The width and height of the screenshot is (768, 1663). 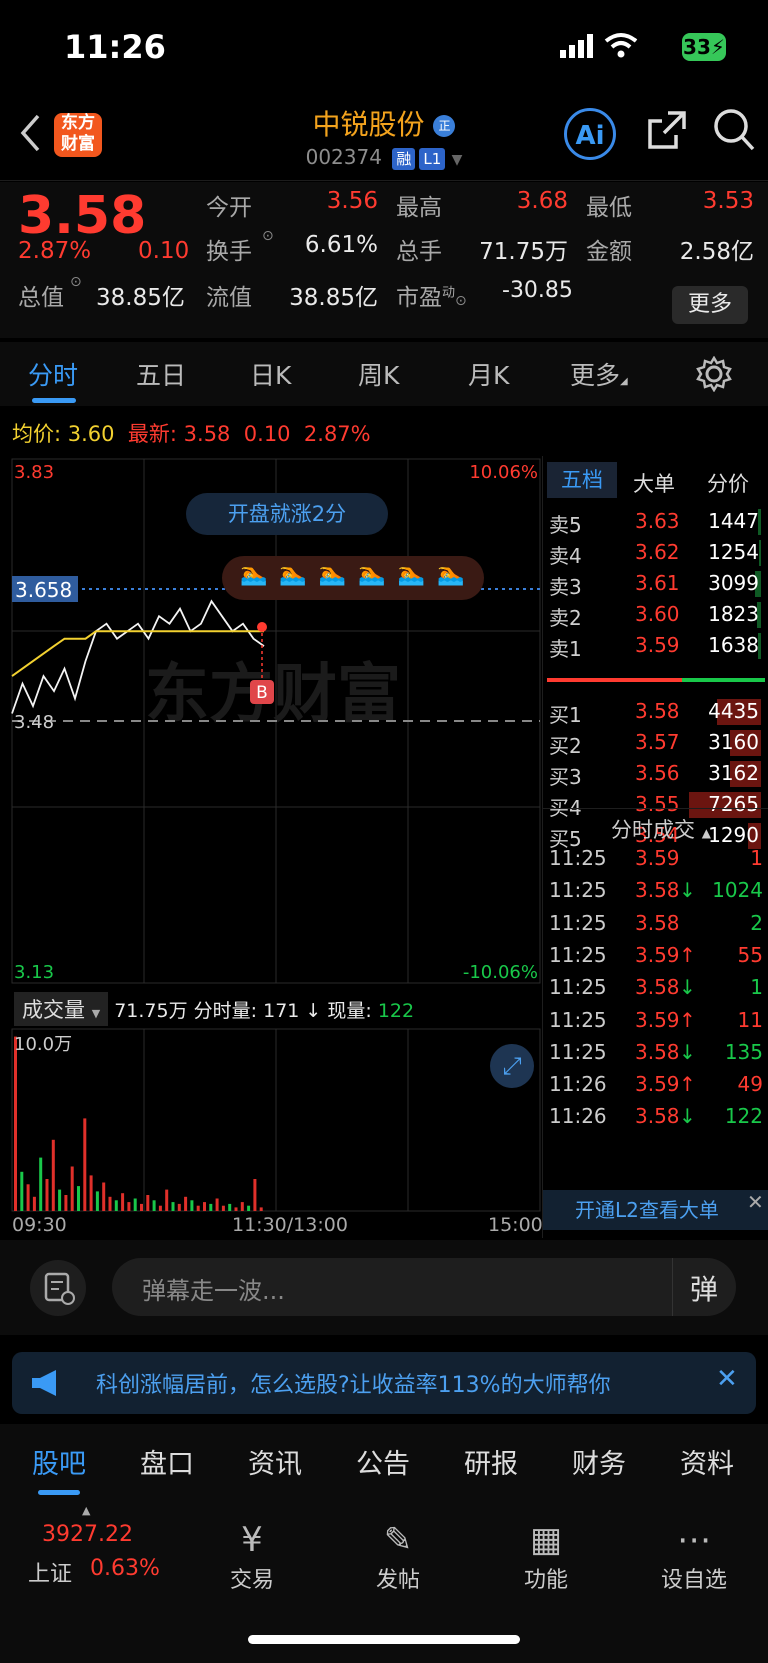 What do you see at coordinates (599, 1461) in the screenshot?
I see `tab-finance: 财务` at bounding box center [599, 1461].